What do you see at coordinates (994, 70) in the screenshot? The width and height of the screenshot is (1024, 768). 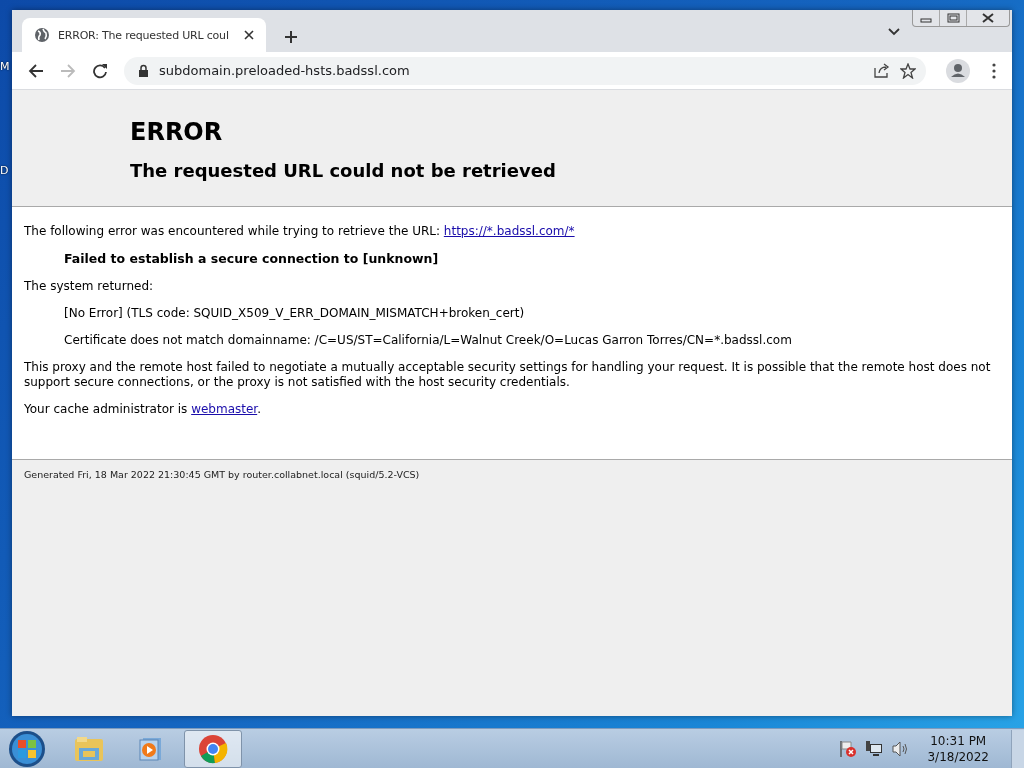 I see `menu-icon` at bounding box center [994, 70].